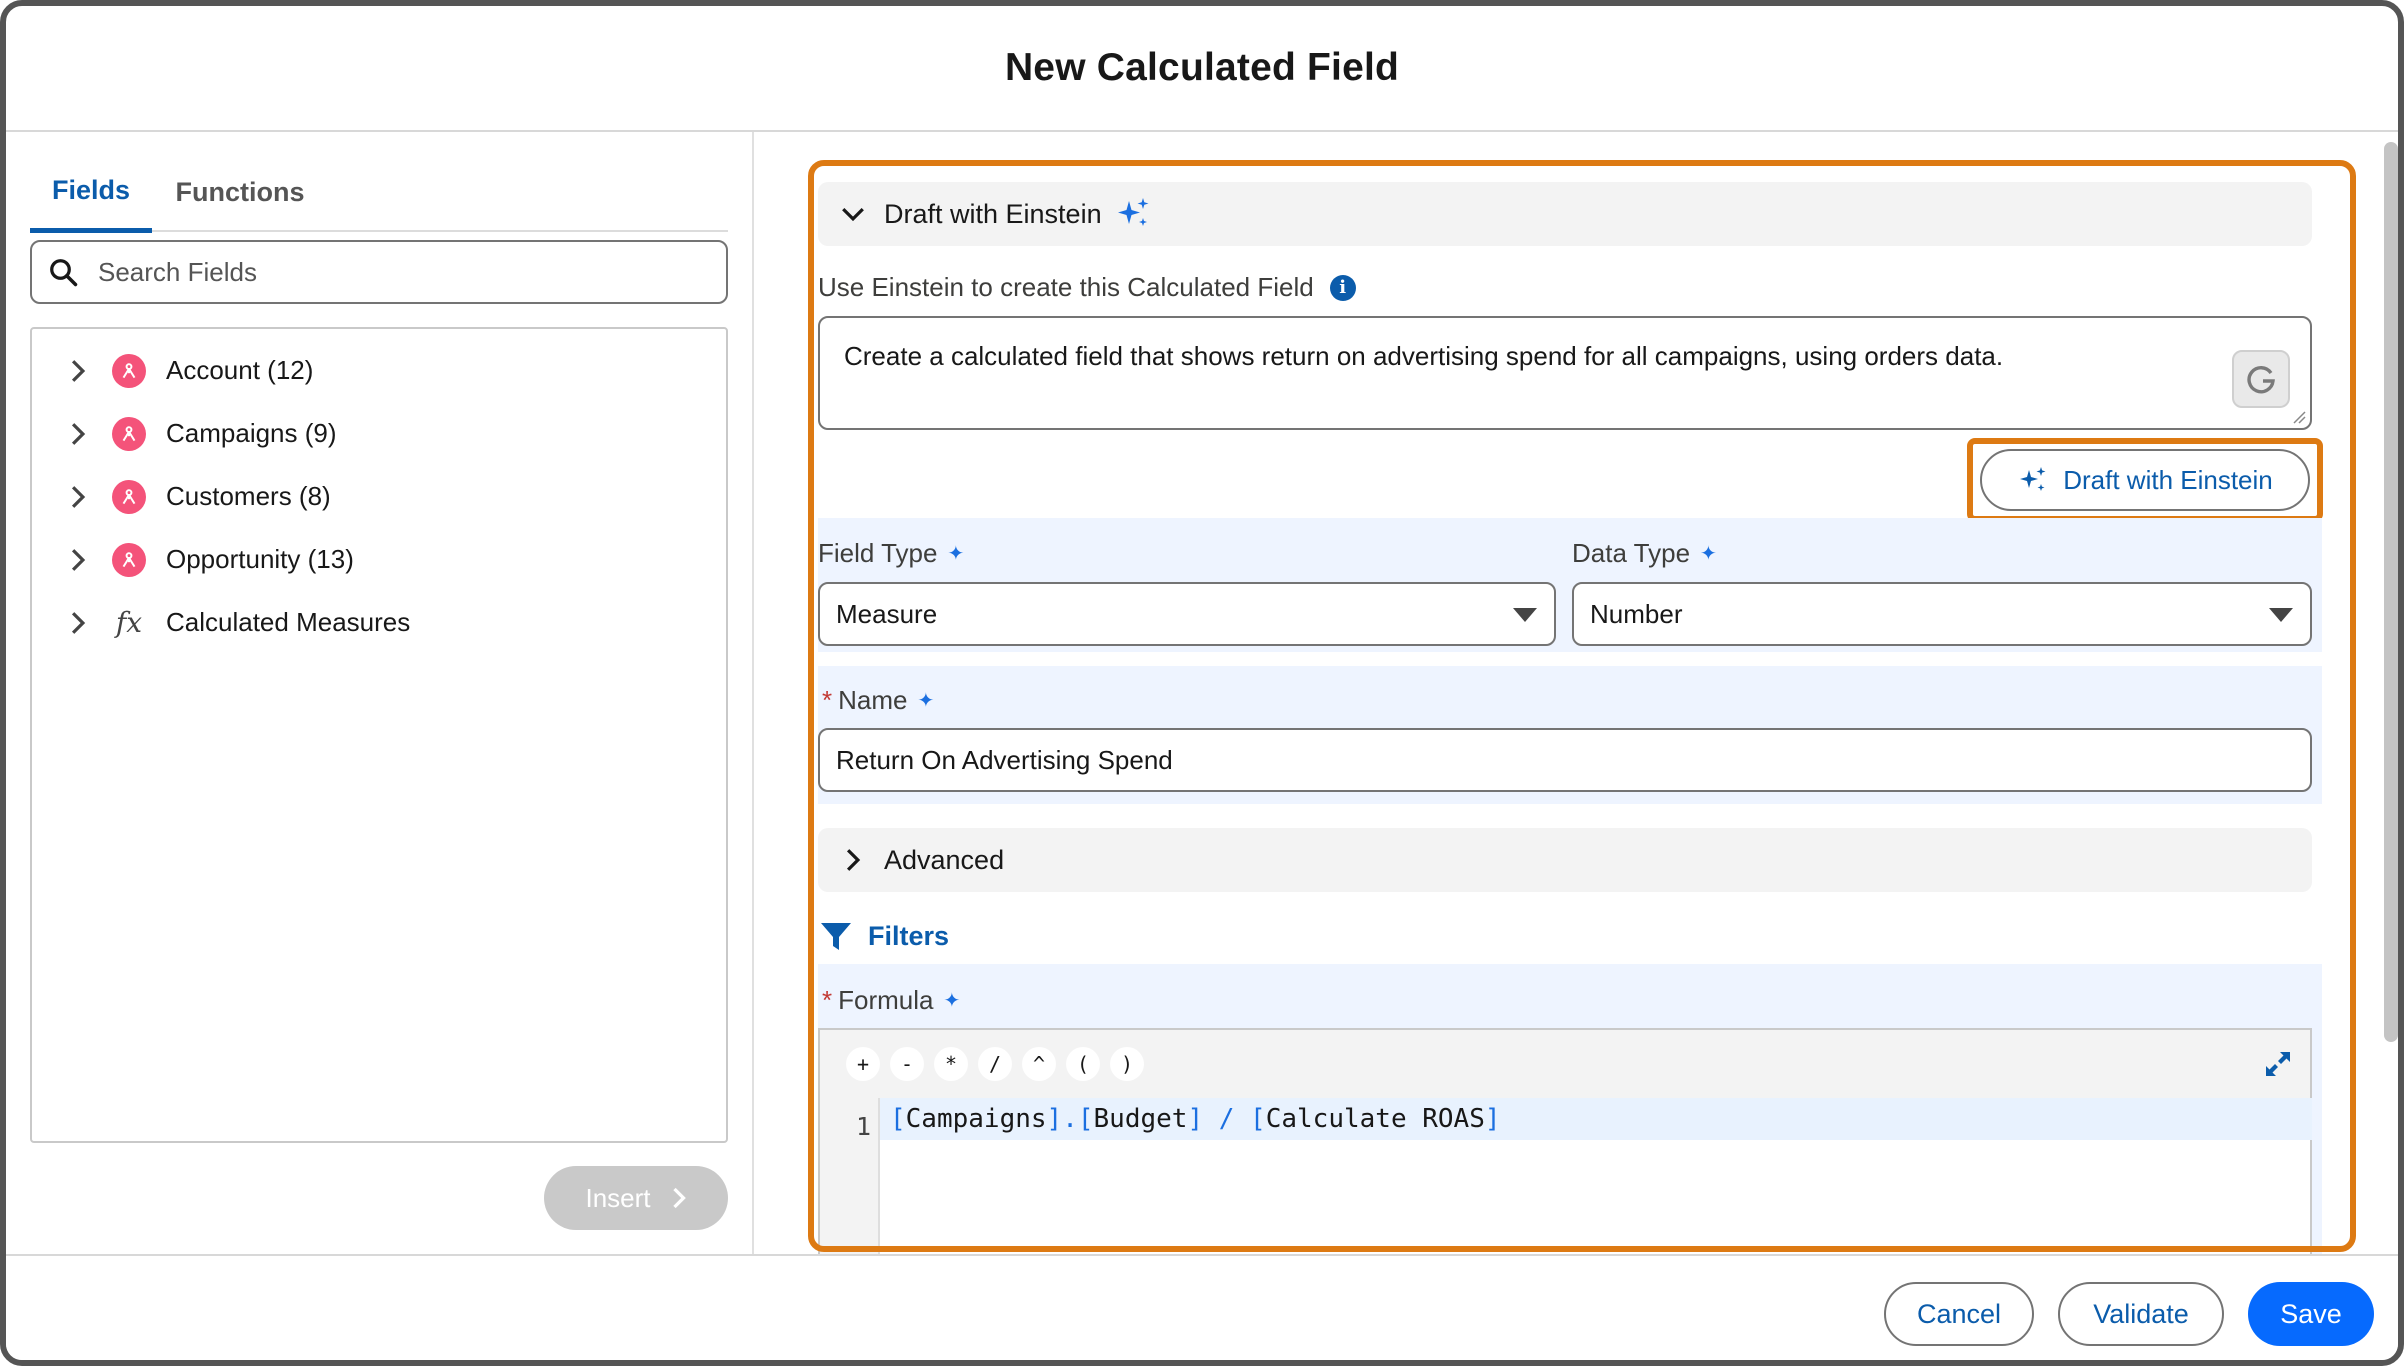 The image size is (2404, 1366). Describe the element at coordinates (1492, 1119) in the screenshot. I see `code-token: ]` at that location.